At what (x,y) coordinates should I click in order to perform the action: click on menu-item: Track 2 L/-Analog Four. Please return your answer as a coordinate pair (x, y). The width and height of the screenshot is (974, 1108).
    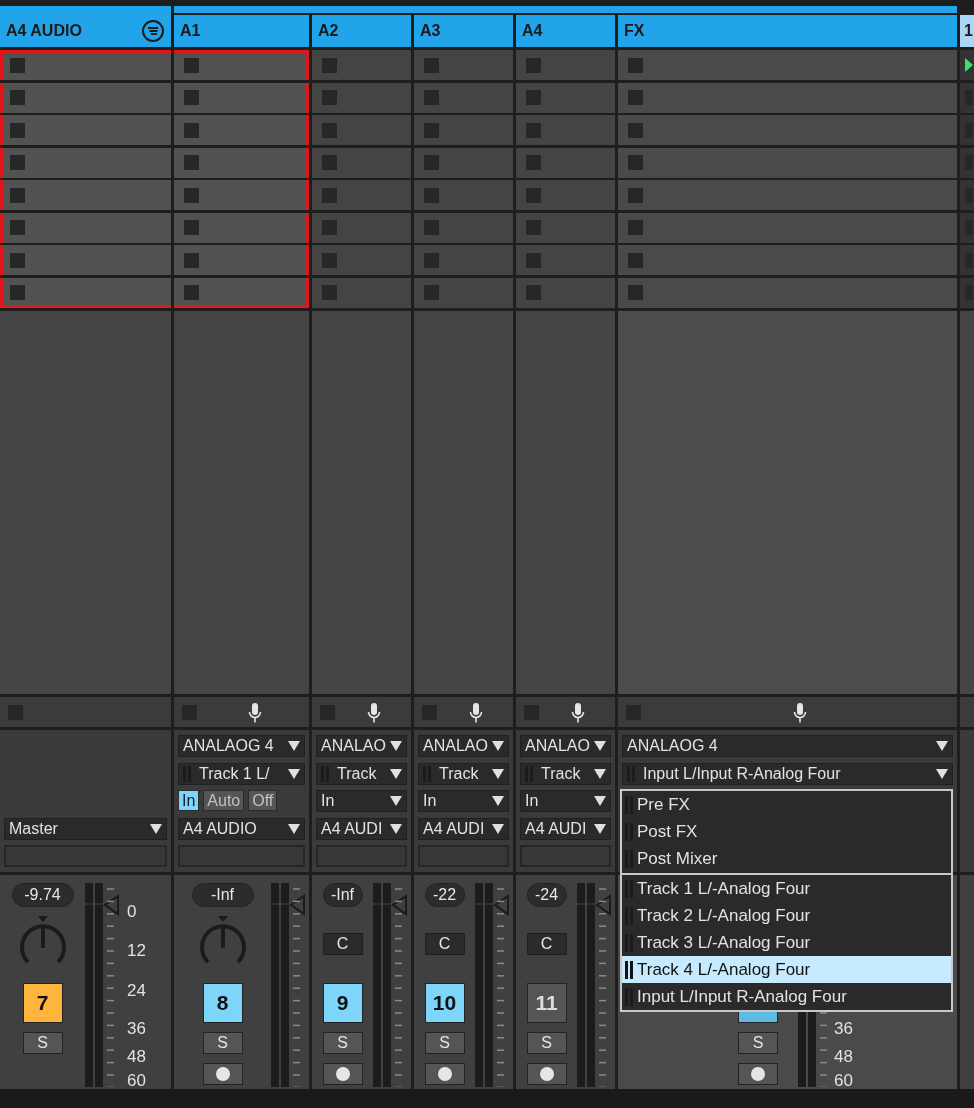
    Looking at the image, I should click on (786, 915).